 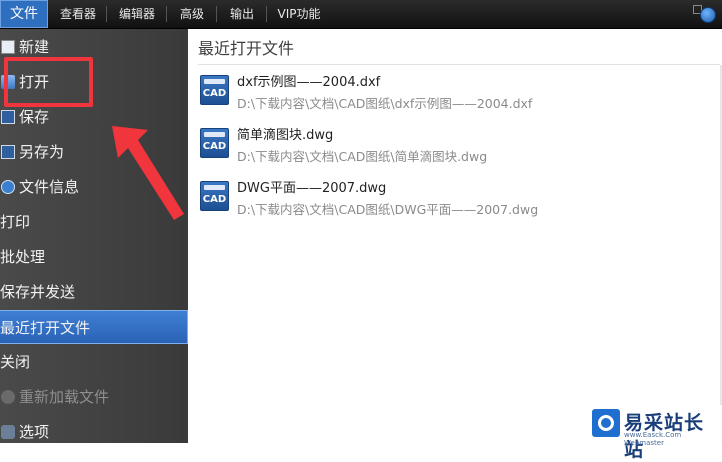 I want to click on menu-bar: 文件 查看器 编辑器 高级 输出 VIP功能, so click(x=361, y=14).